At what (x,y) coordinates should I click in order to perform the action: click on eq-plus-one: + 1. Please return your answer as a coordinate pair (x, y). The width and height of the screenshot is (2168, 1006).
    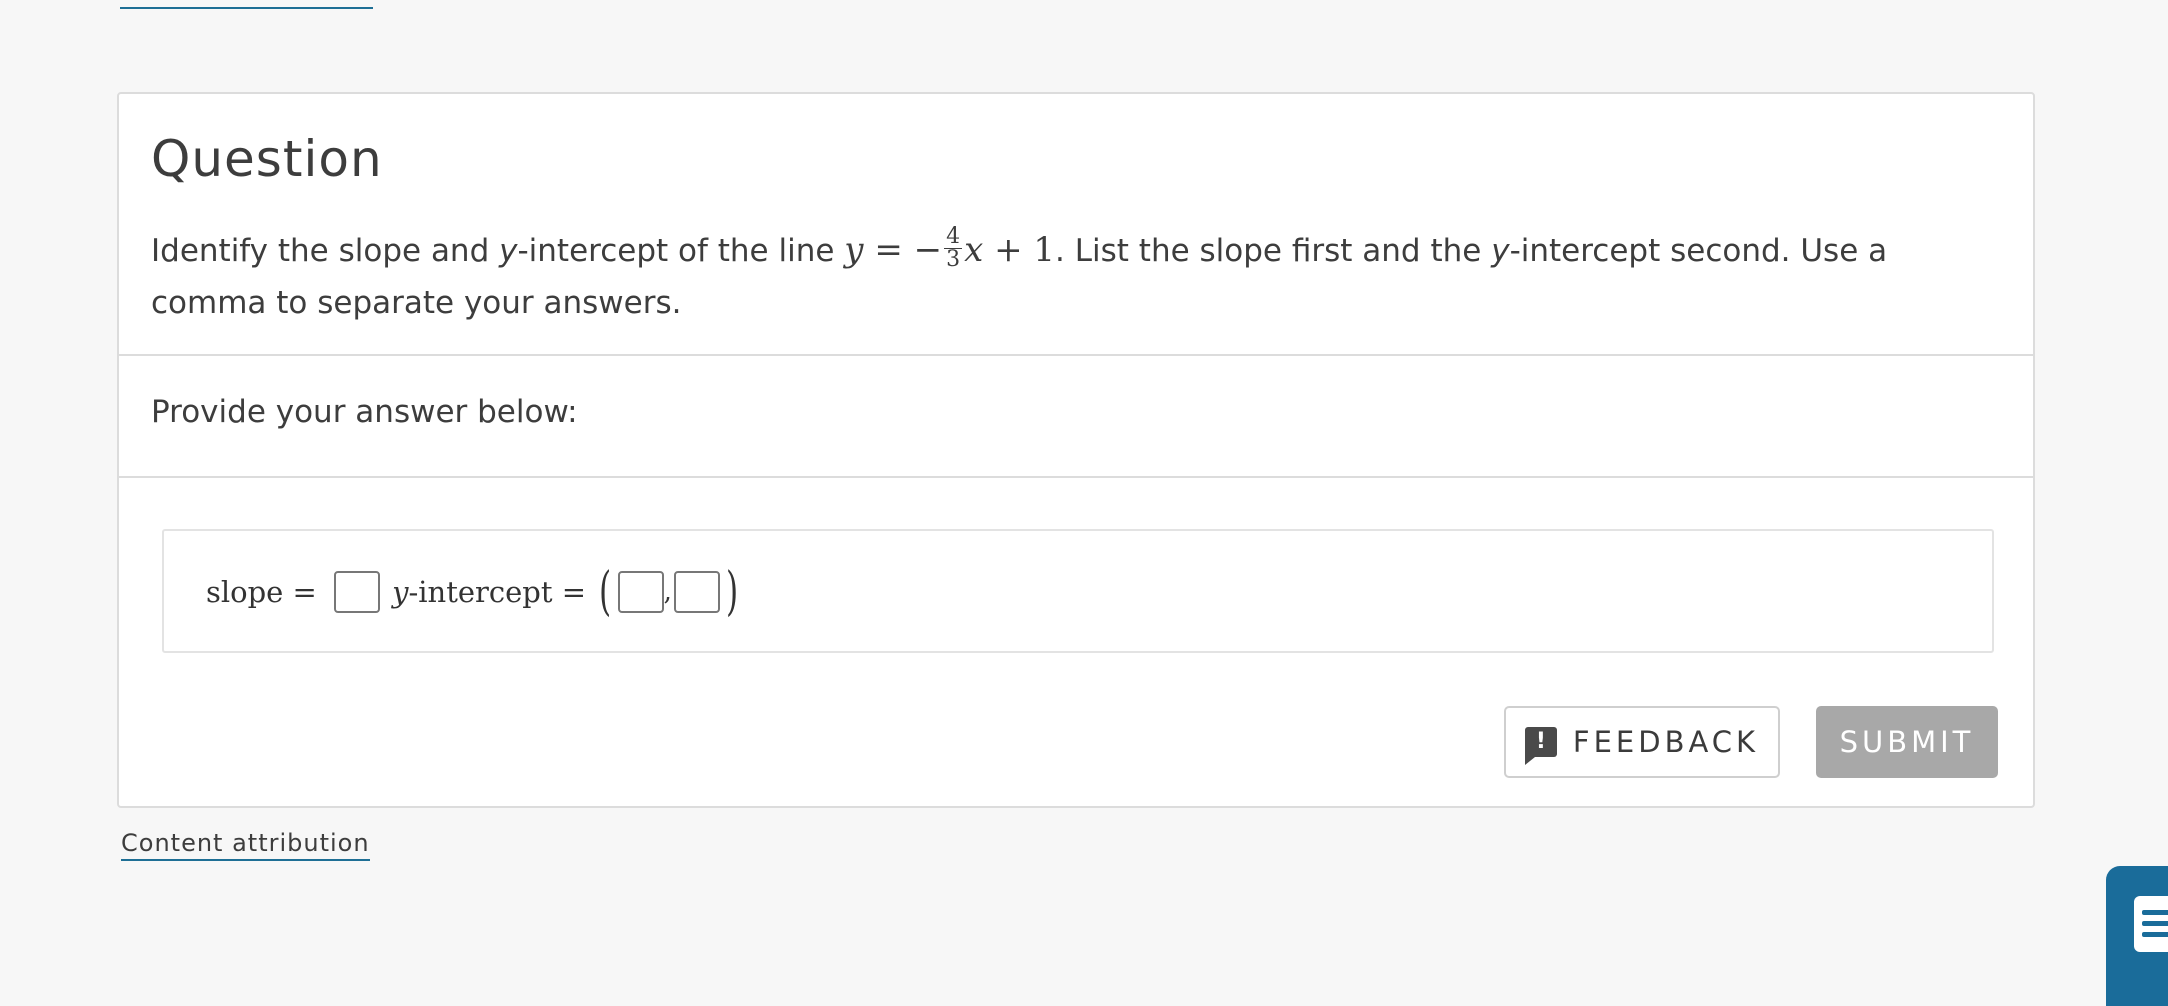
    Looking at the image, I should click on (1019, 250).